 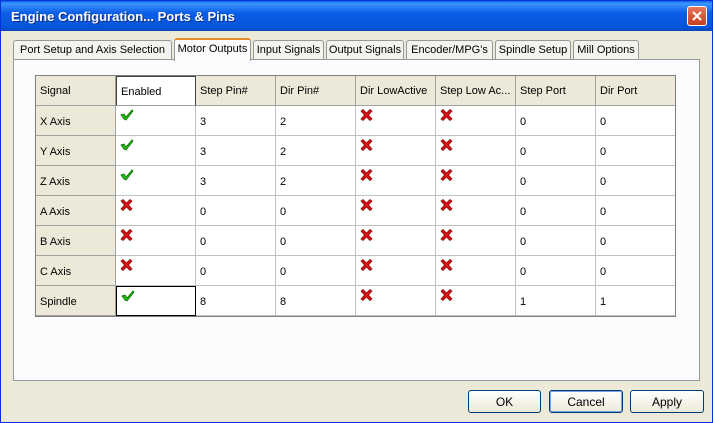 I want to click on row-header-signal: B Axis, so click(x=76, y=241).